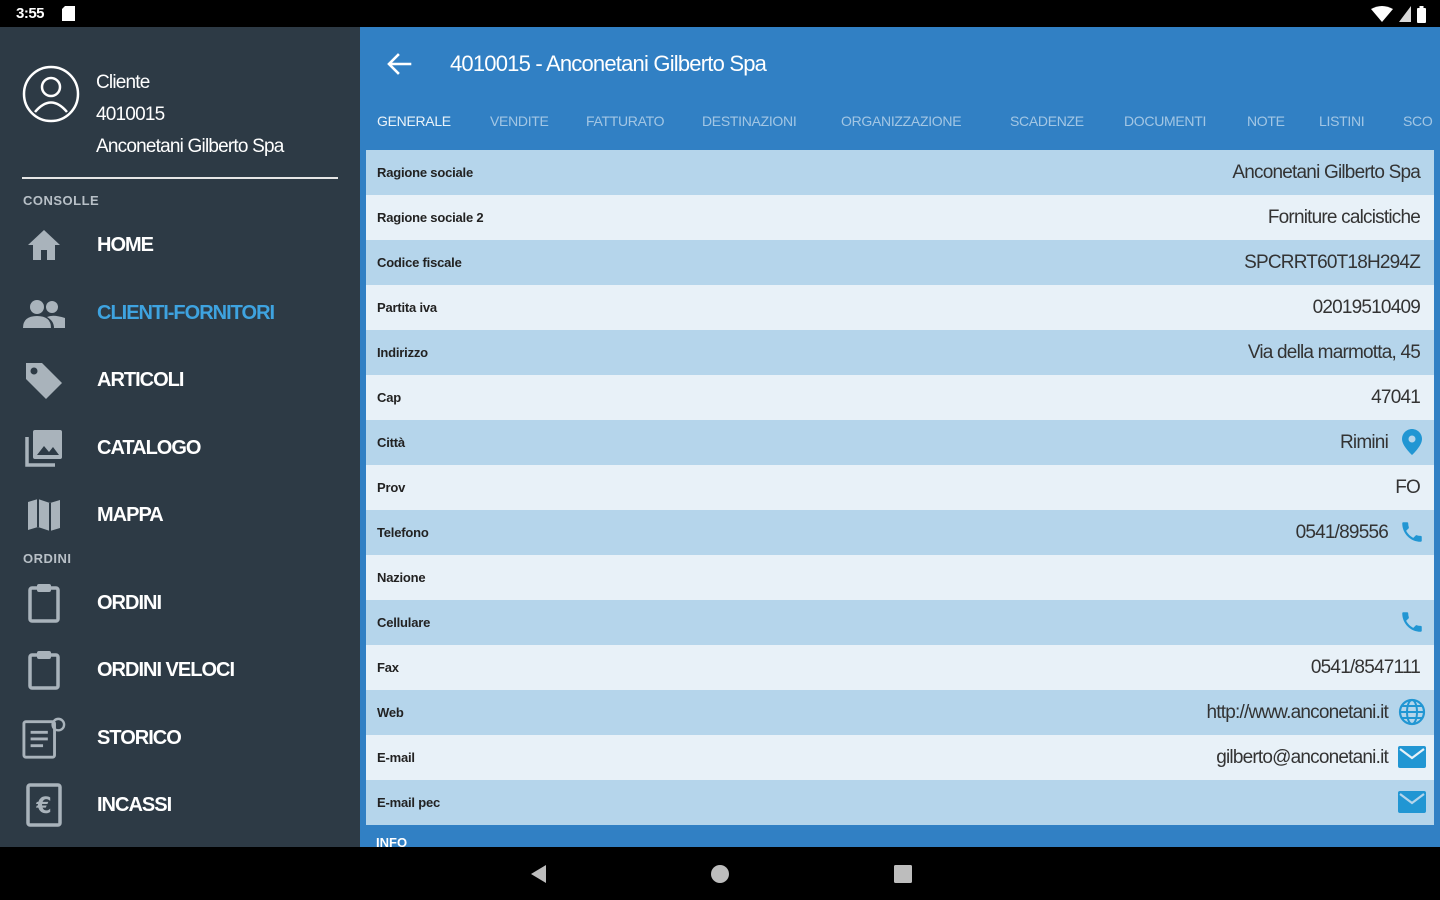 The height and width of the screenshot is (900, 1440). What do you see at coordinates (190, 146) in the screenshot?
I see `account-name: Anconetani Gilberto Spa` at bounding box center [190, 146].